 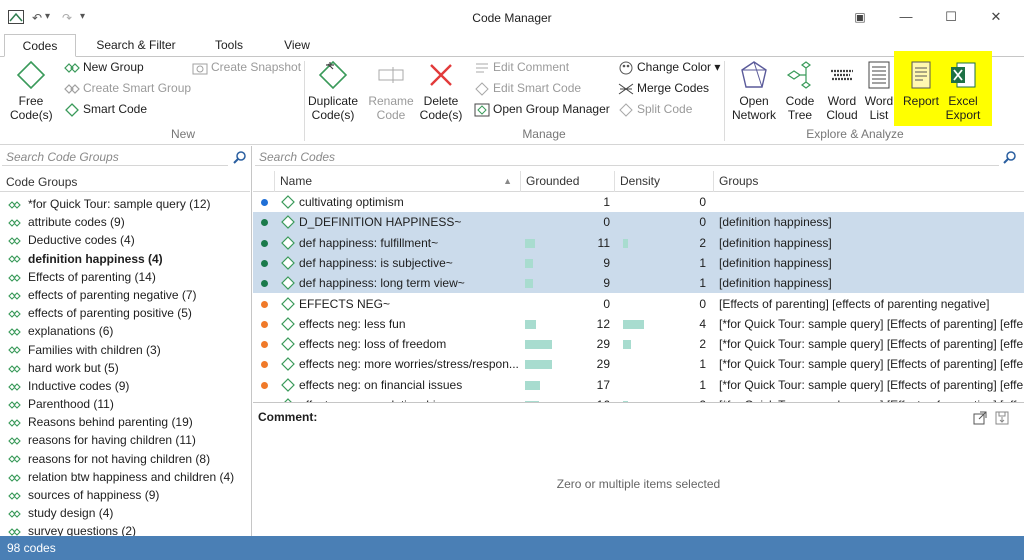 What do you see at coordinates (568, 181) in the screenshot?
I see `column-grounded: Grounded` at bounding box center [568, 181].